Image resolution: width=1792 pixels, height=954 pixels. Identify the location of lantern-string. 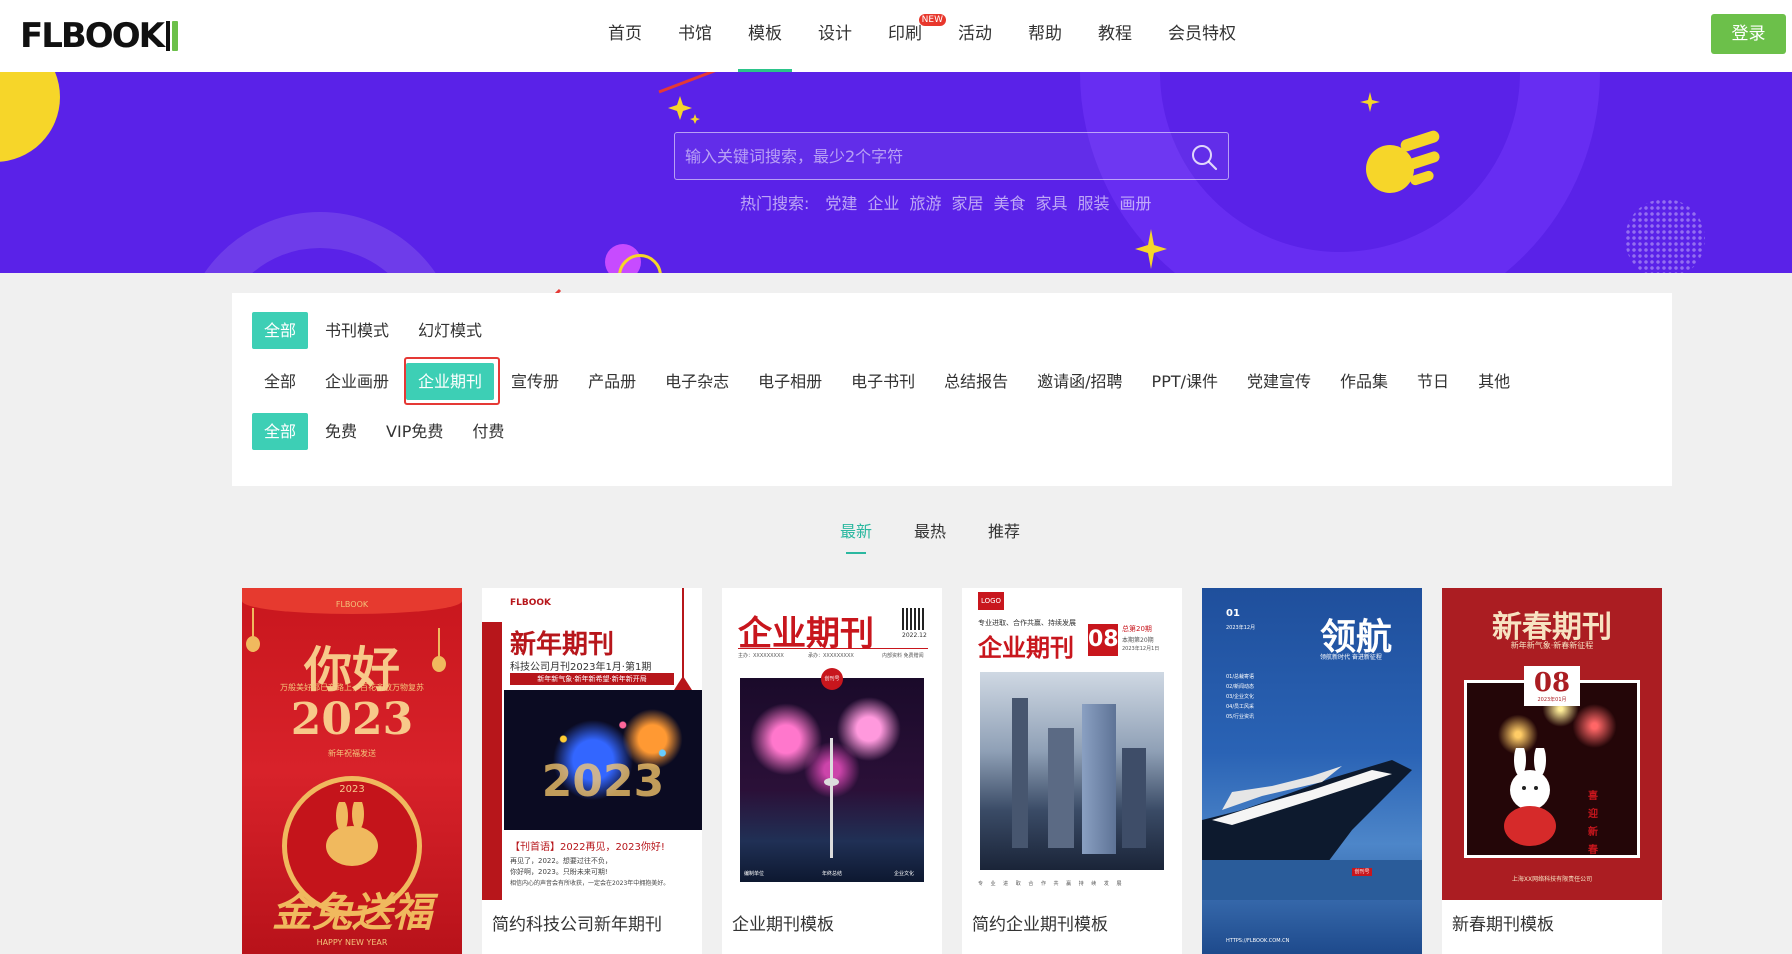
(253, 623).